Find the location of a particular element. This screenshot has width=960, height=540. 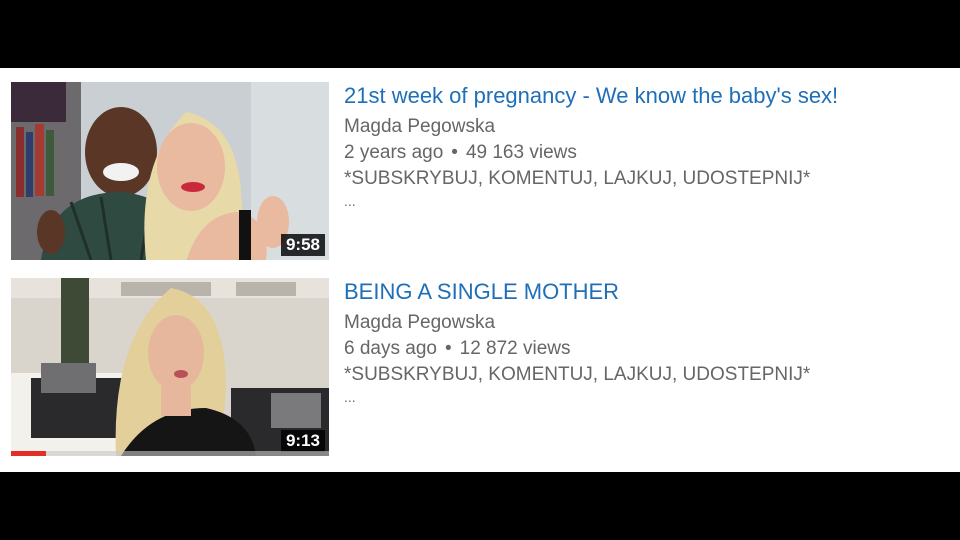

view-count: 12 872 views is located at coordinates (515, 348).